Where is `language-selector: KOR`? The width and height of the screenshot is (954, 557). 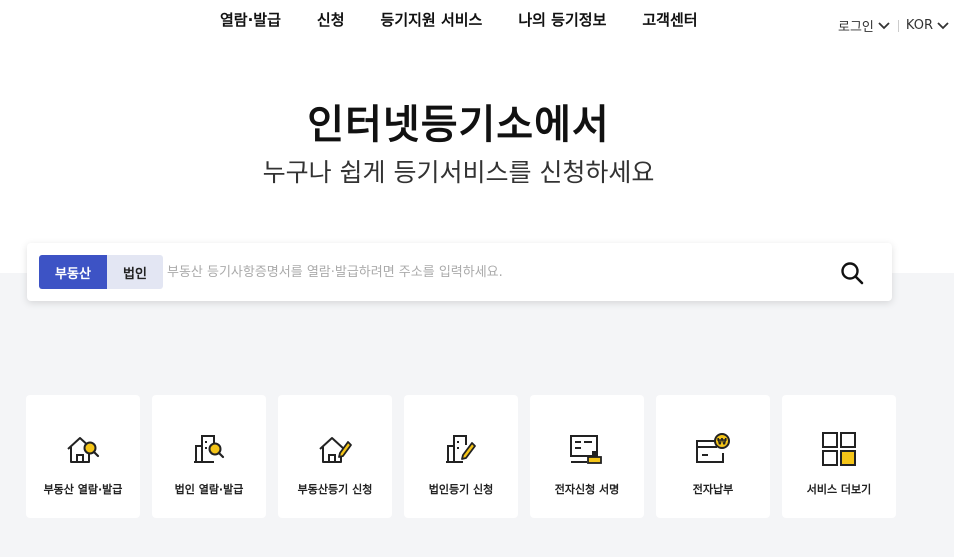 language-selector: KOR is located at coordinates (928, 25).